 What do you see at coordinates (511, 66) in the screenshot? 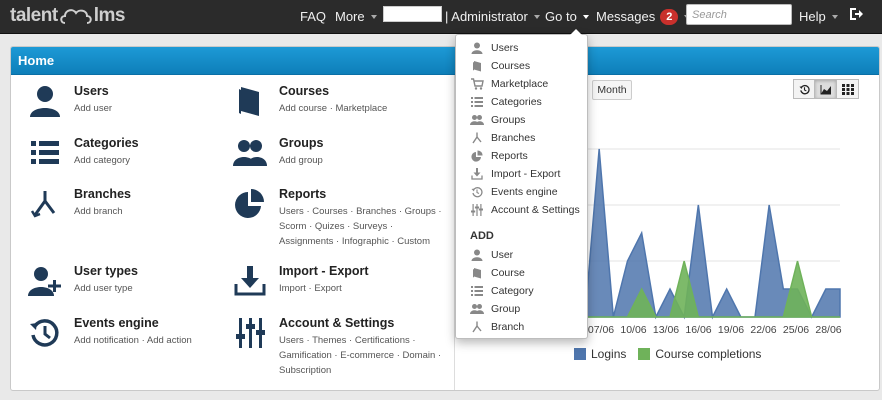
I see `menu-item-label: Courses` at bounding box center [511, 66].